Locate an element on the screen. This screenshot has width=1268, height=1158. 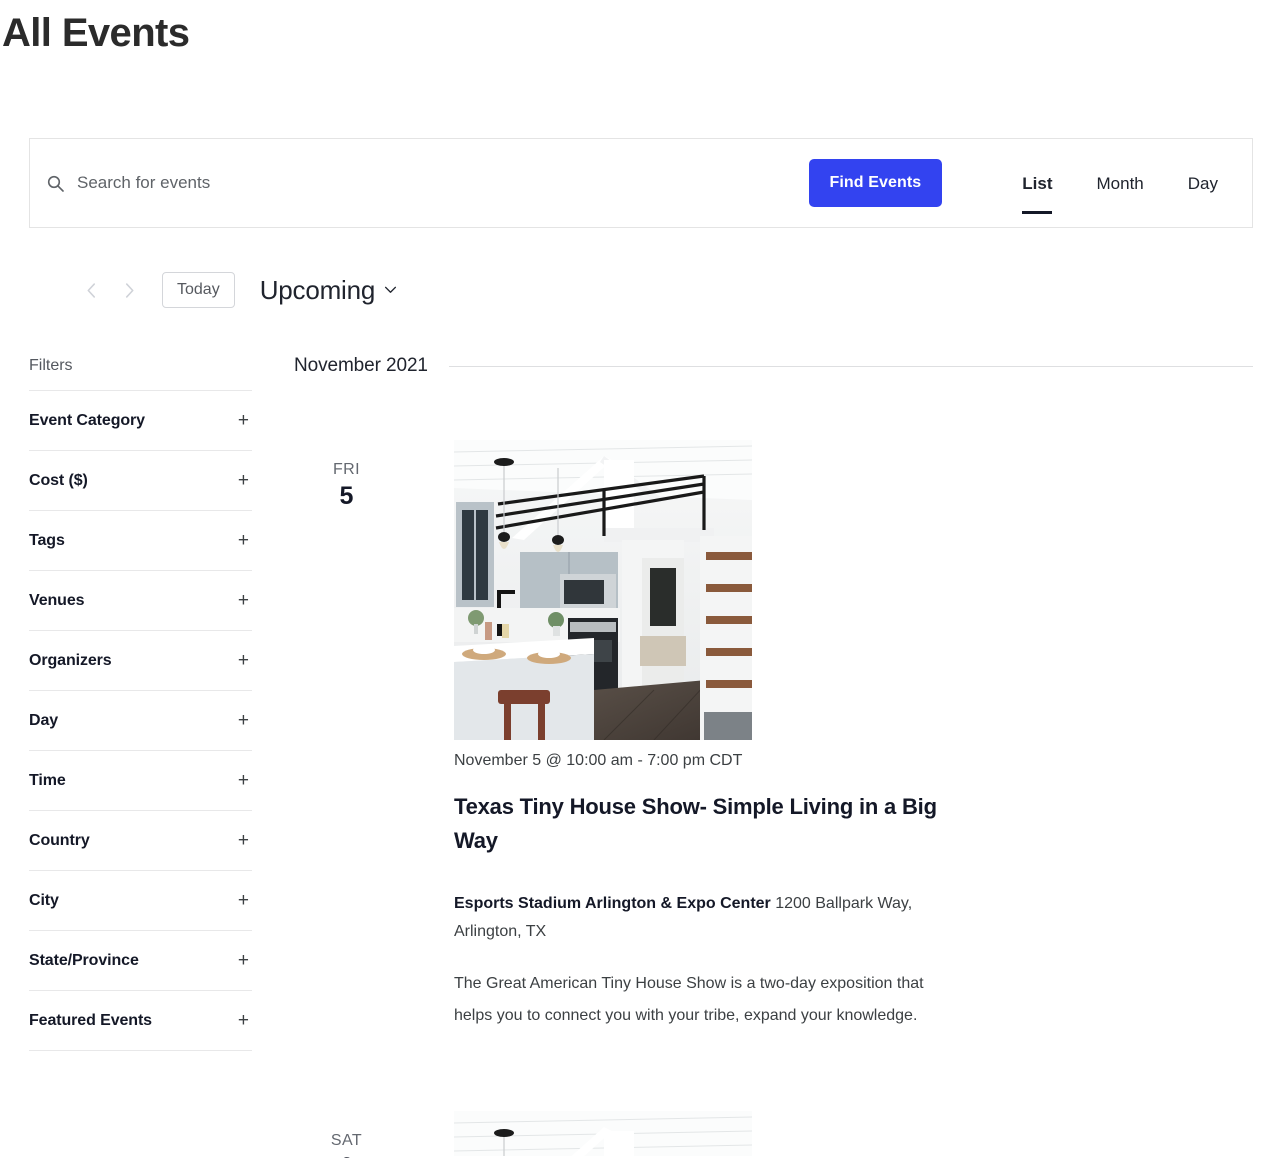
filter-day: Day + is located at coordinates (140, 720).